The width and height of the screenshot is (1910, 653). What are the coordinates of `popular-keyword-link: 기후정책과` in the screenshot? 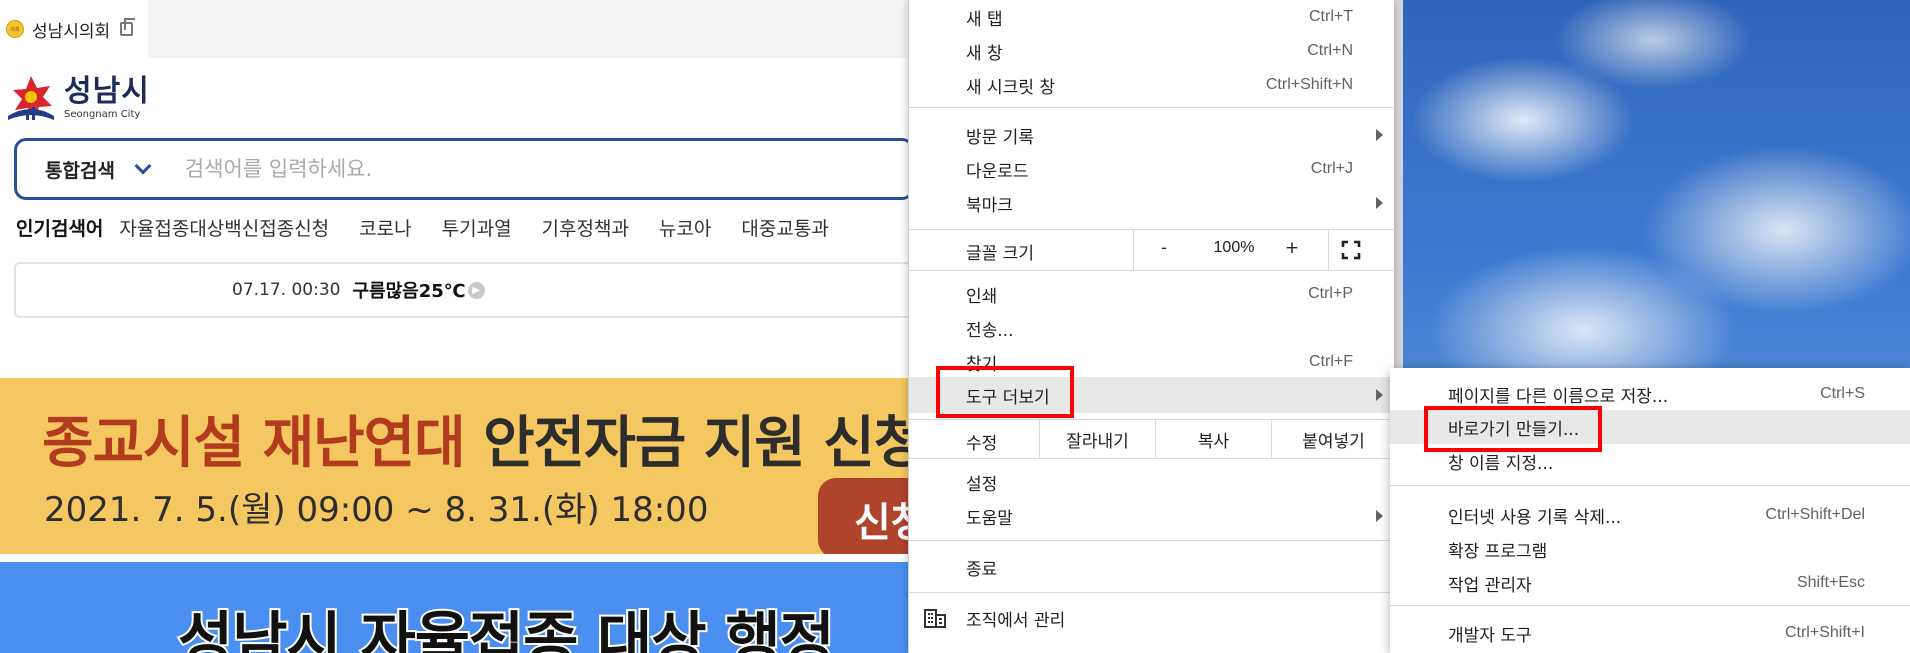 It's located at (585, 227).